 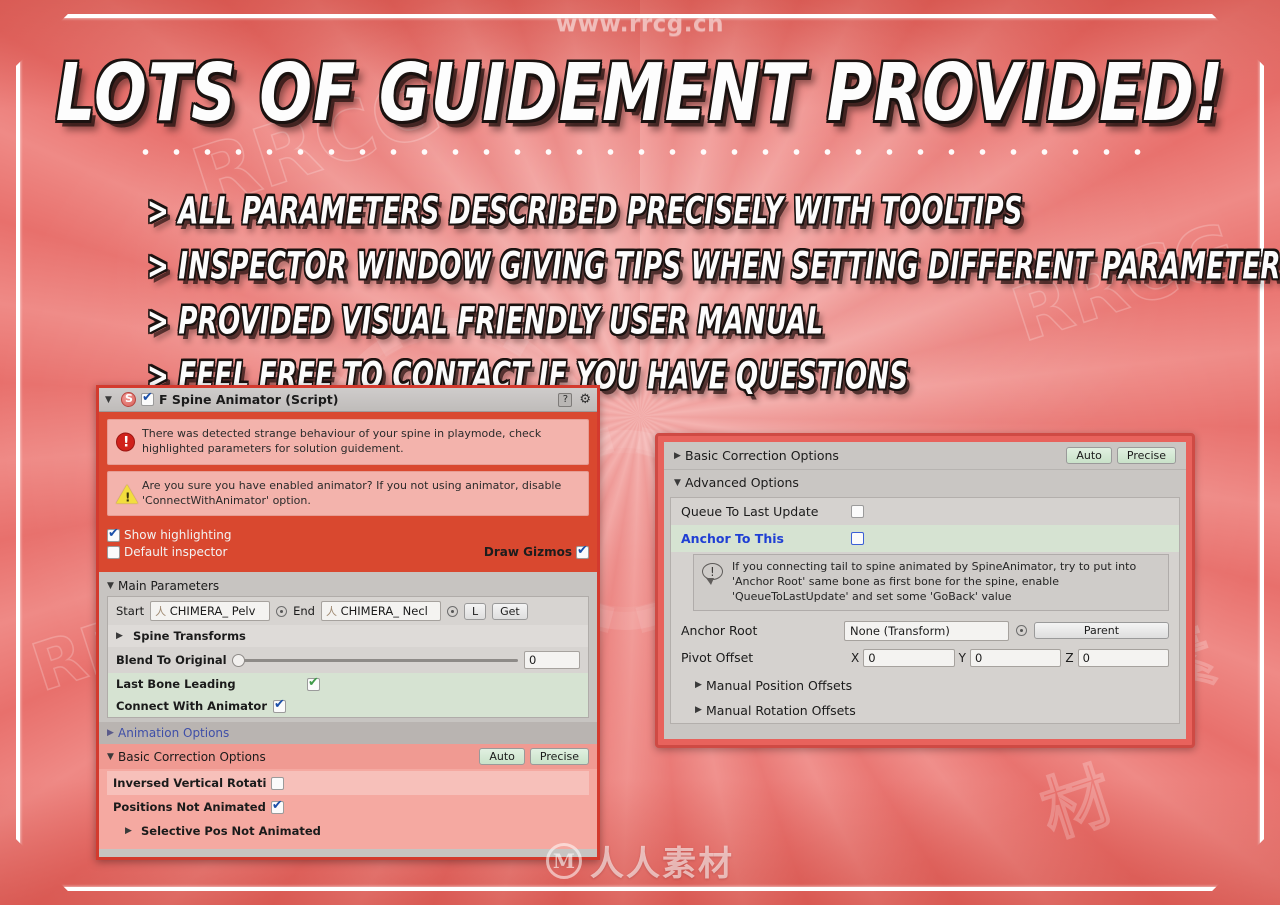 I want to click on rp-basic-correction-header: ▶ Basic Correction Options Auto Precise, so click(x=925, y=455).